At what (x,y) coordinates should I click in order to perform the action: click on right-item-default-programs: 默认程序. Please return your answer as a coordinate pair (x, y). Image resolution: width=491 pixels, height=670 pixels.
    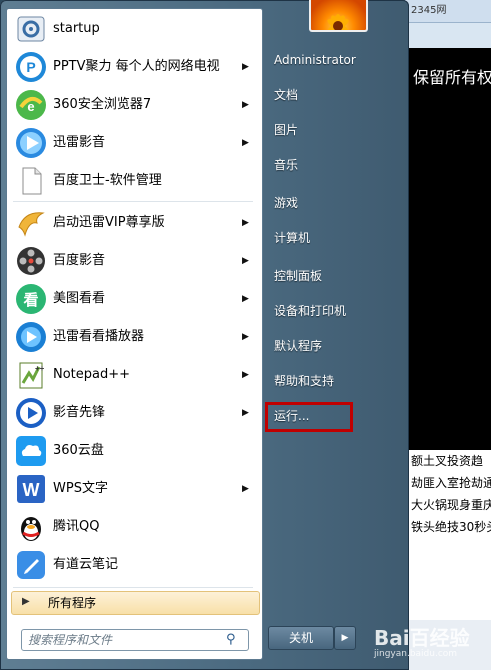
    Looking at the image, I should click on (333, 346).